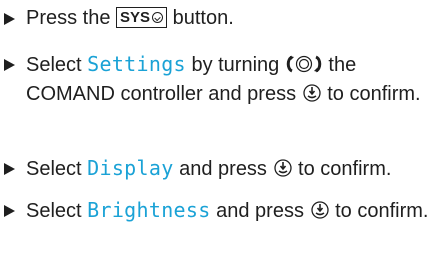  I want to click on step-4-text: Select Brightness and press to confirm., so click(232, 211).